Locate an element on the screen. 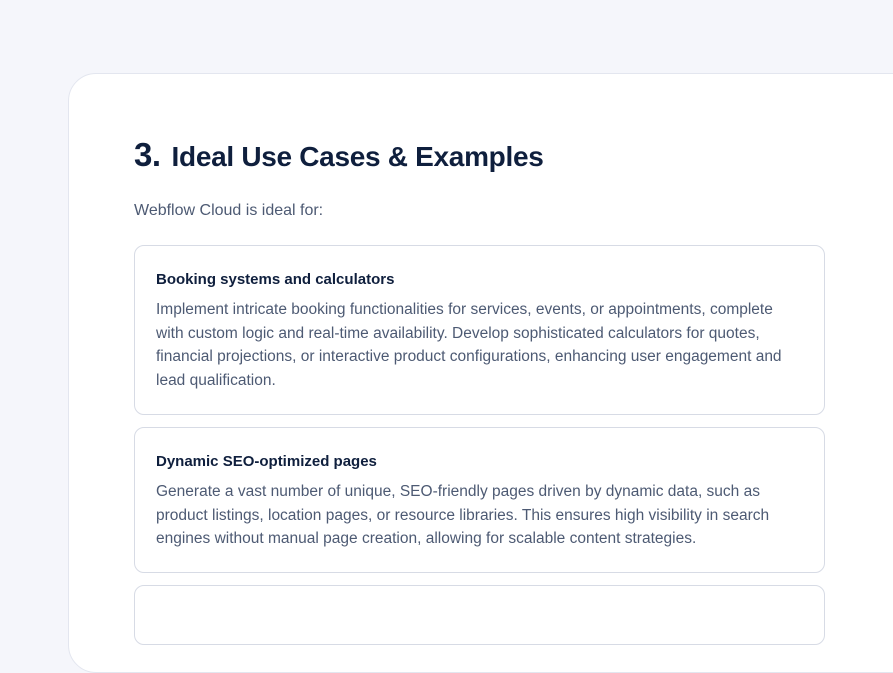  section-intro: Webflow Cloud is ideal for: is located at coordinates (229, 210).